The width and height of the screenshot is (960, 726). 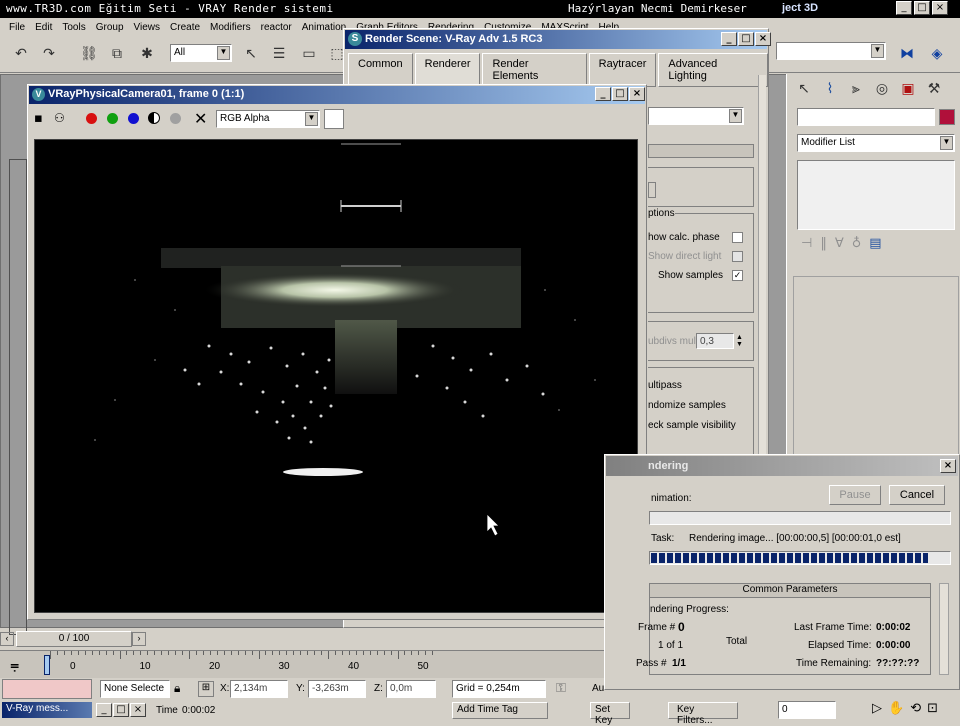 I want to click on menu-item-tools: Tools, so click(x=73, y=27).